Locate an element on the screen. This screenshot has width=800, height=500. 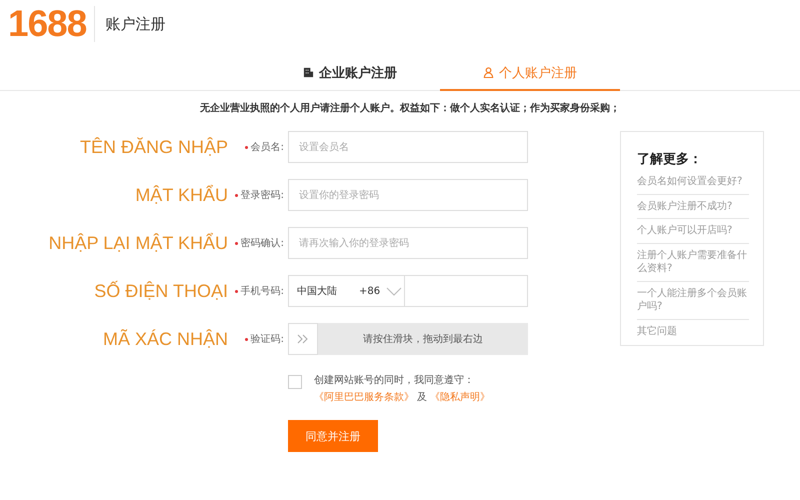
field-label: 手机号码: is located at coordinates (262, 291).